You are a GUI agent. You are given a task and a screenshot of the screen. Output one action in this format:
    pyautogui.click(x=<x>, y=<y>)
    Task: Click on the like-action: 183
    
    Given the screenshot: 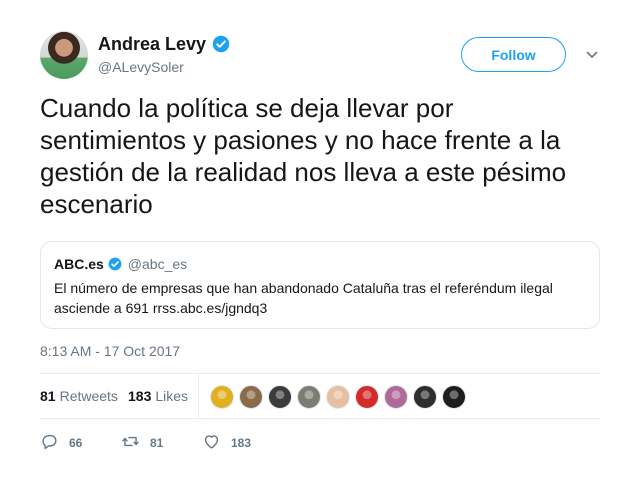 What is the action you would take?
    pyautogui.click(x=226, y=443)
    